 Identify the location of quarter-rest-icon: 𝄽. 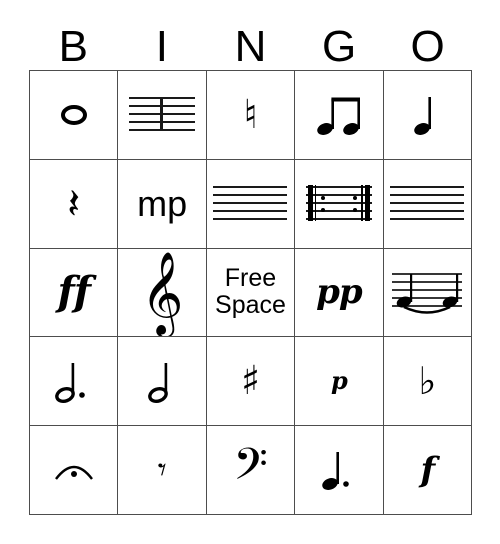
(74, 203).